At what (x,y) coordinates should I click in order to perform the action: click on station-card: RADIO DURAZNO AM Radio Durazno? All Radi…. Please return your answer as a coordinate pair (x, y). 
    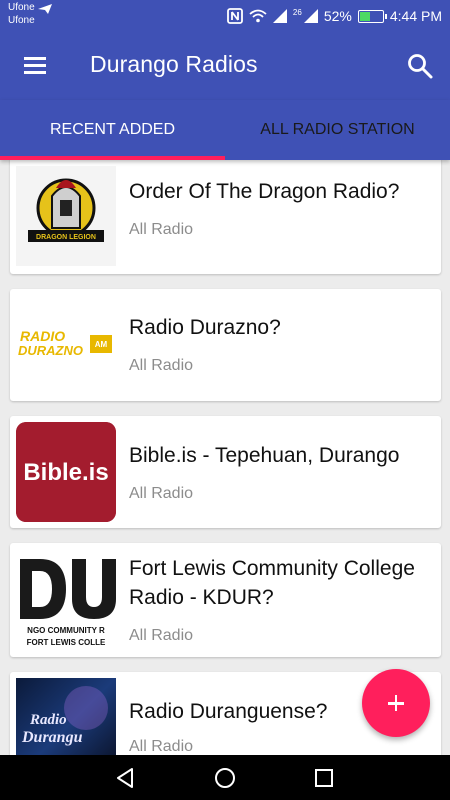
    Looking at the image, I should click on (225, 345).